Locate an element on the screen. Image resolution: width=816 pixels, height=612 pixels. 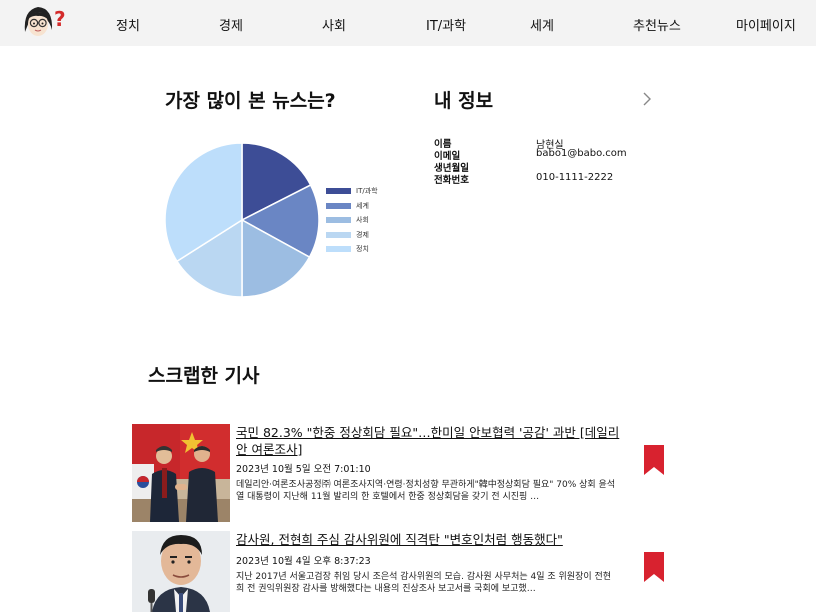
most-viewed-title: 가장 많이 본 뉴스는? is located at coordinates (250, 101).